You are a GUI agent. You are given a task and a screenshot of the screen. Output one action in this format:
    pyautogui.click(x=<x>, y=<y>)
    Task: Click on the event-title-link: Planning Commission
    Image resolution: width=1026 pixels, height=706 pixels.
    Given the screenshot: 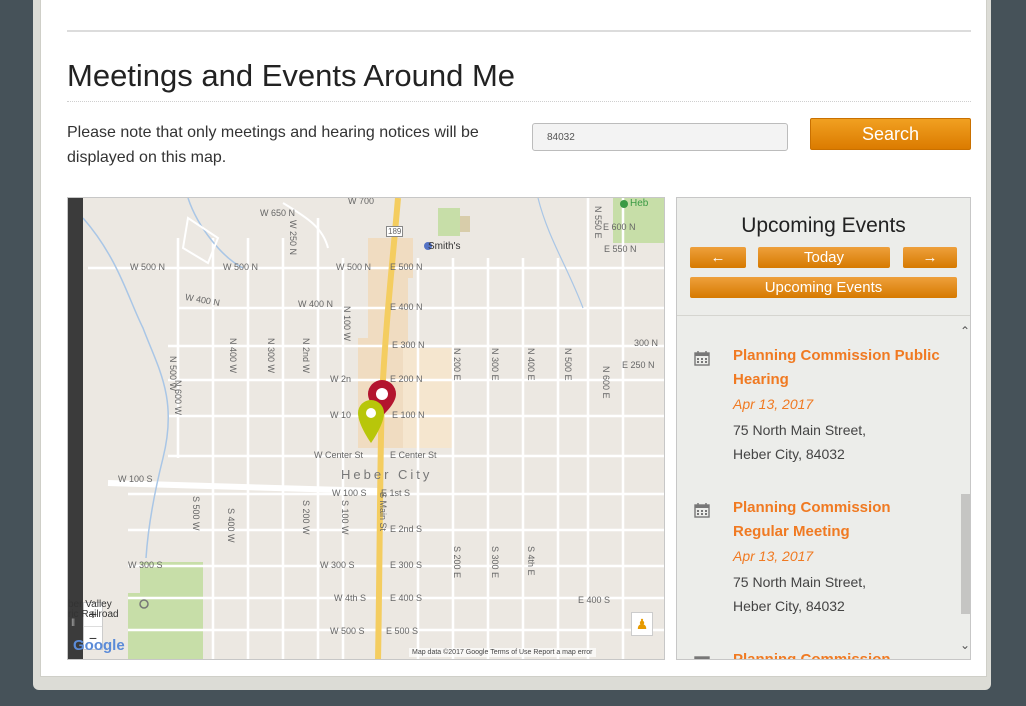 What is the action you would take?
    pyautogui.click(x=838, y=653)
    